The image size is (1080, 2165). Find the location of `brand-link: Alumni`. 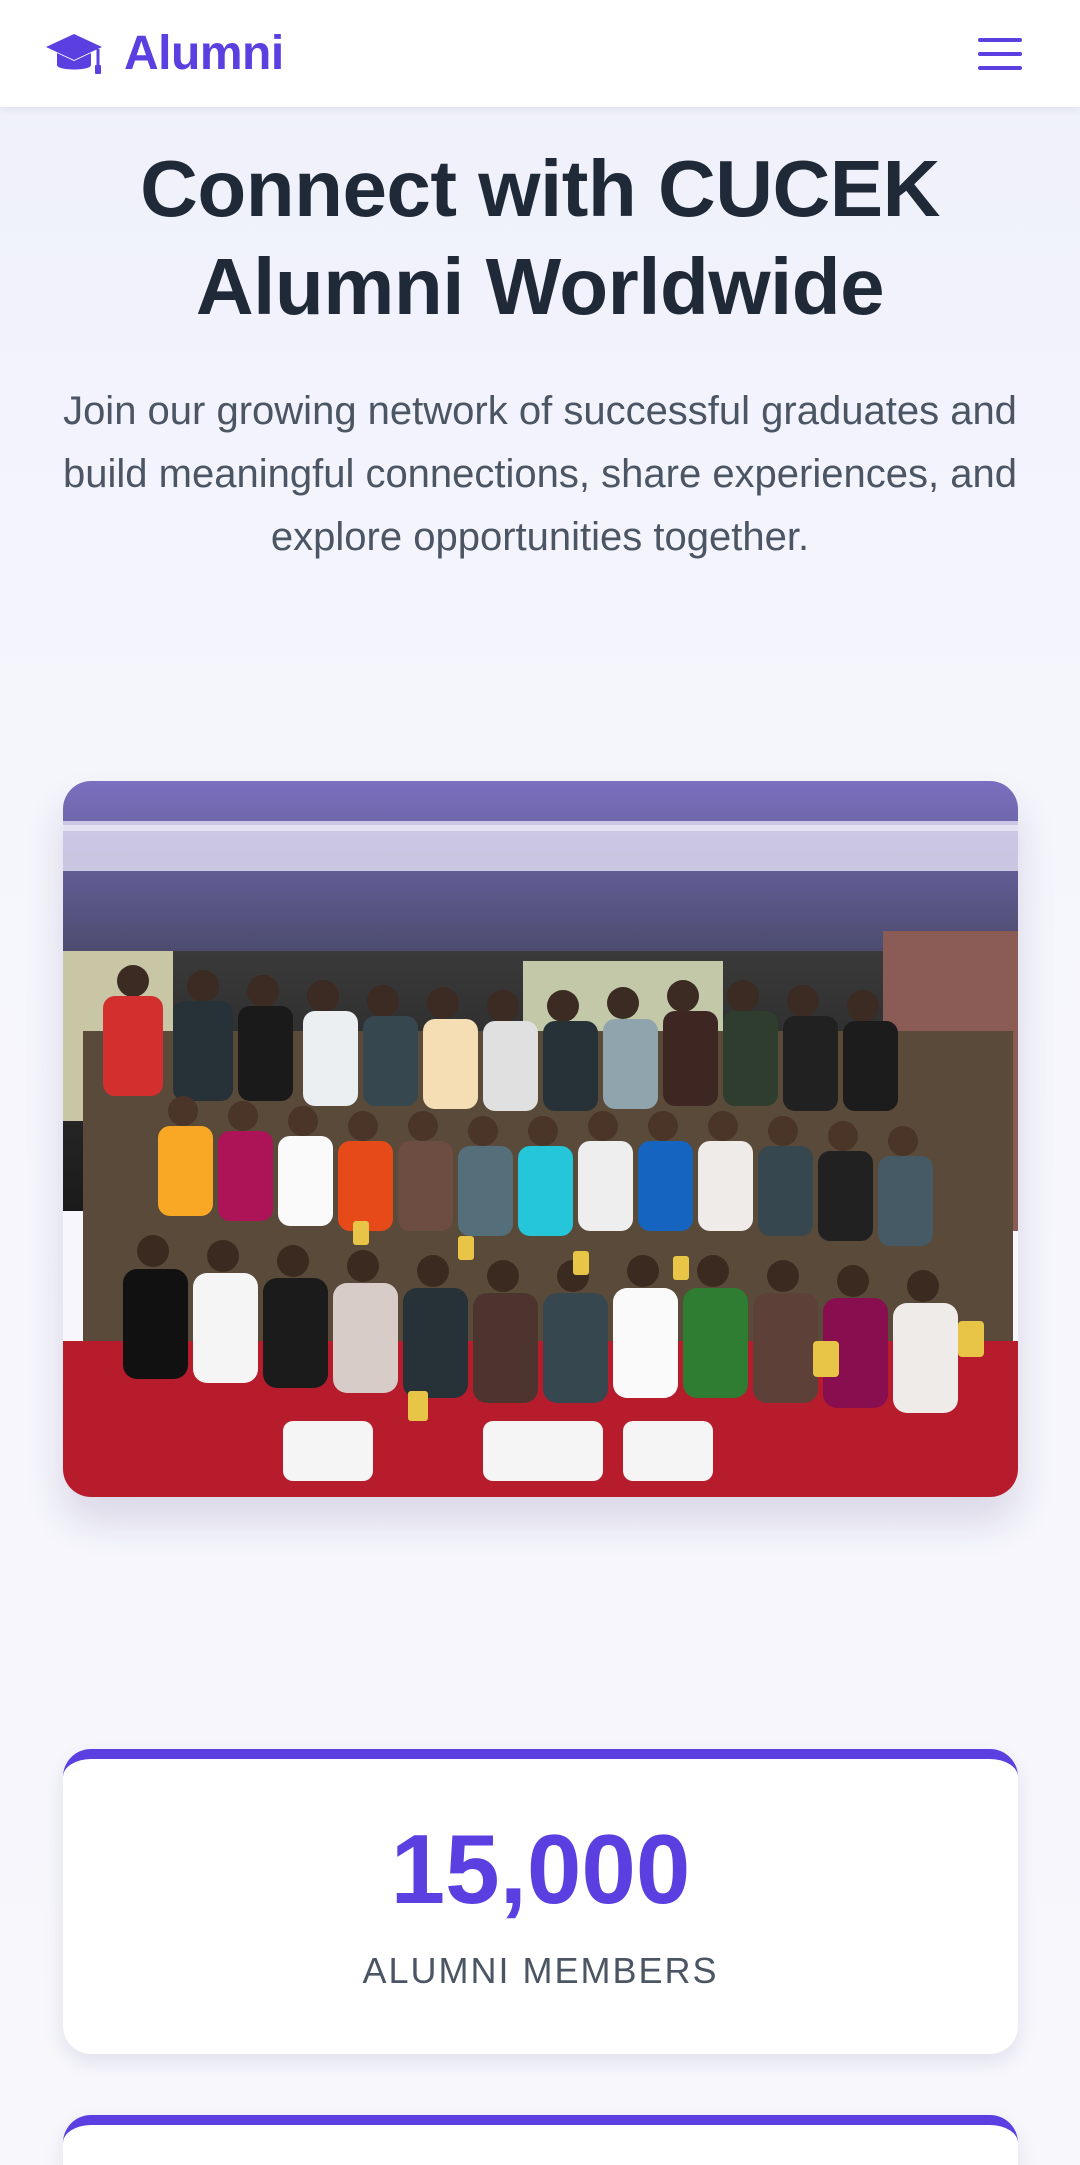

brand-link: Alumni is located at coordinates (164, 53).